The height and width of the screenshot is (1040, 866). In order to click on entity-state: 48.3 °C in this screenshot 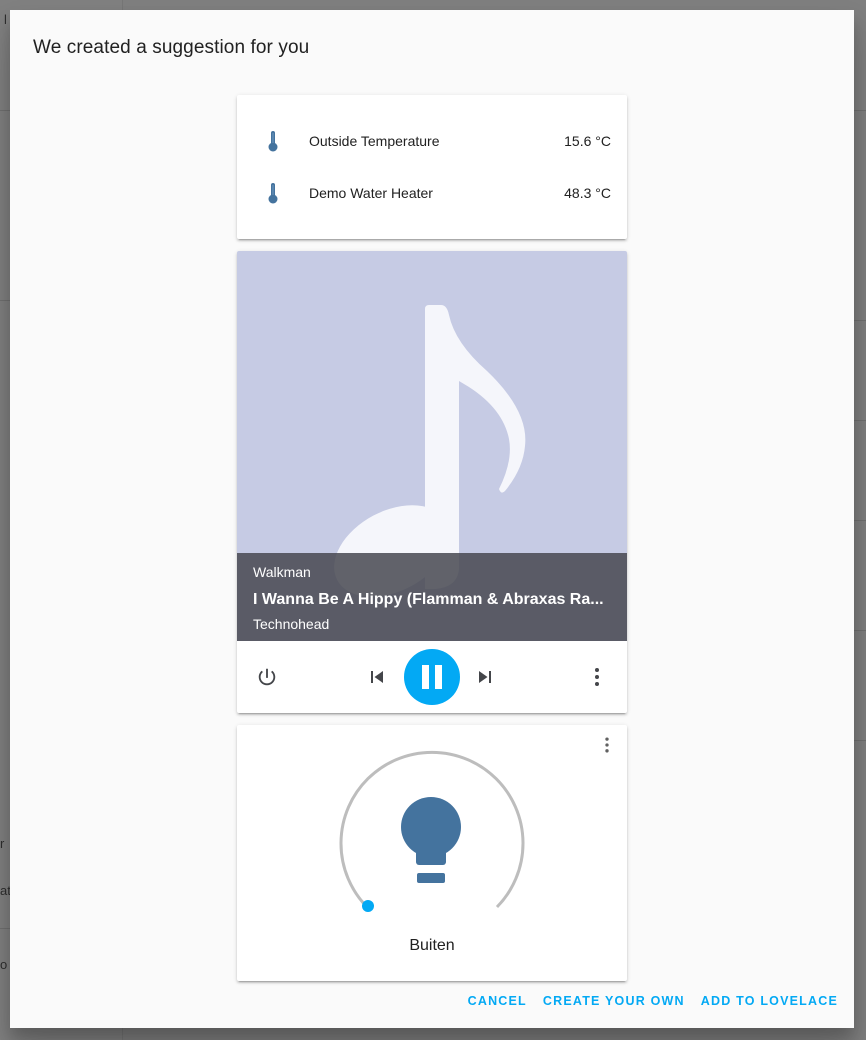, I will do `click(587, 193)`.